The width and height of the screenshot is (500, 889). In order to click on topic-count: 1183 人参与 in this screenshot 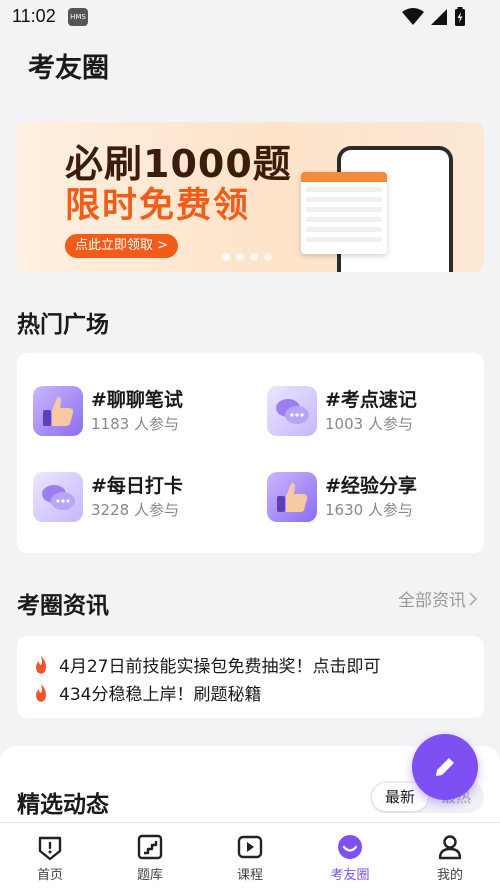, I will do `click(135, 424)`.